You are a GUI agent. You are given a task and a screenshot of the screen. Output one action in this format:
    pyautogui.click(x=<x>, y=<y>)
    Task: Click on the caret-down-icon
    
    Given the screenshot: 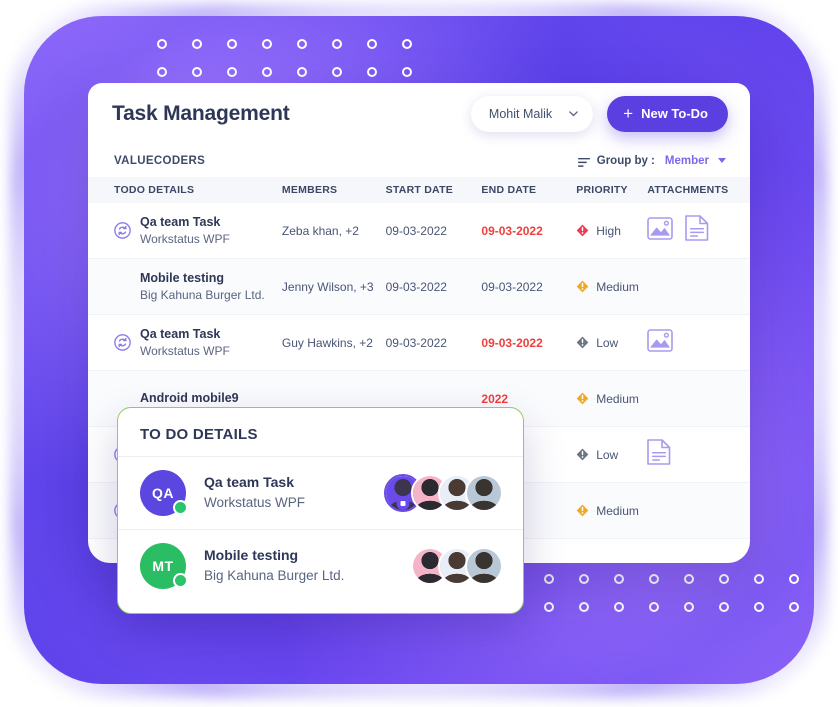 What is the action you would take?
    pyautogui.click(x=722, y=160)
    